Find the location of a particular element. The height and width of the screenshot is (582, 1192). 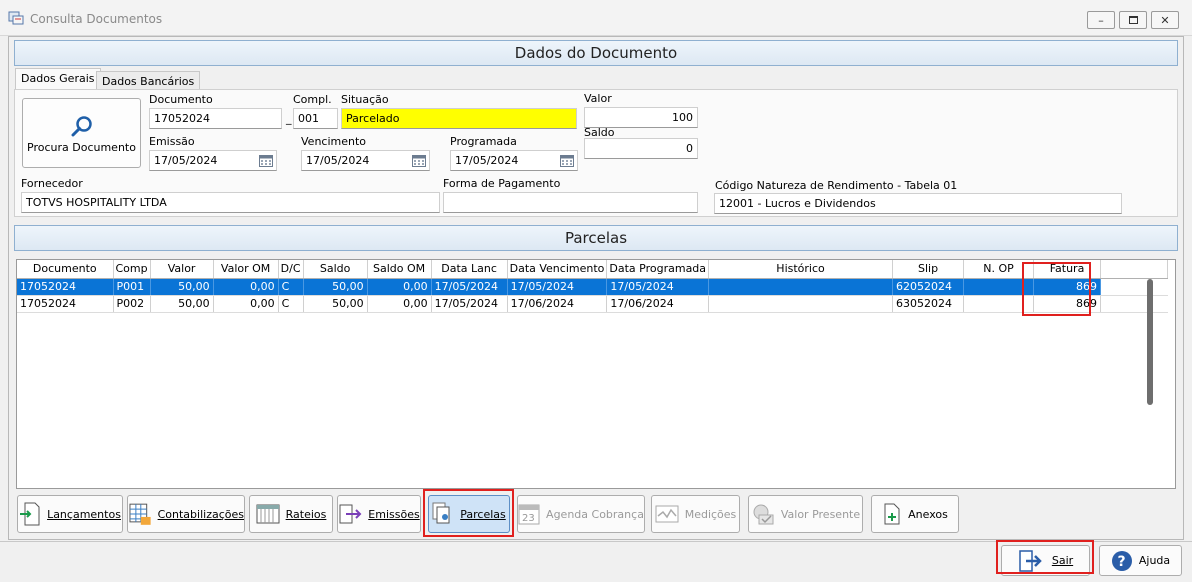

contabilizacoes-button: Contabilizações is located at coordinates (186, 514).